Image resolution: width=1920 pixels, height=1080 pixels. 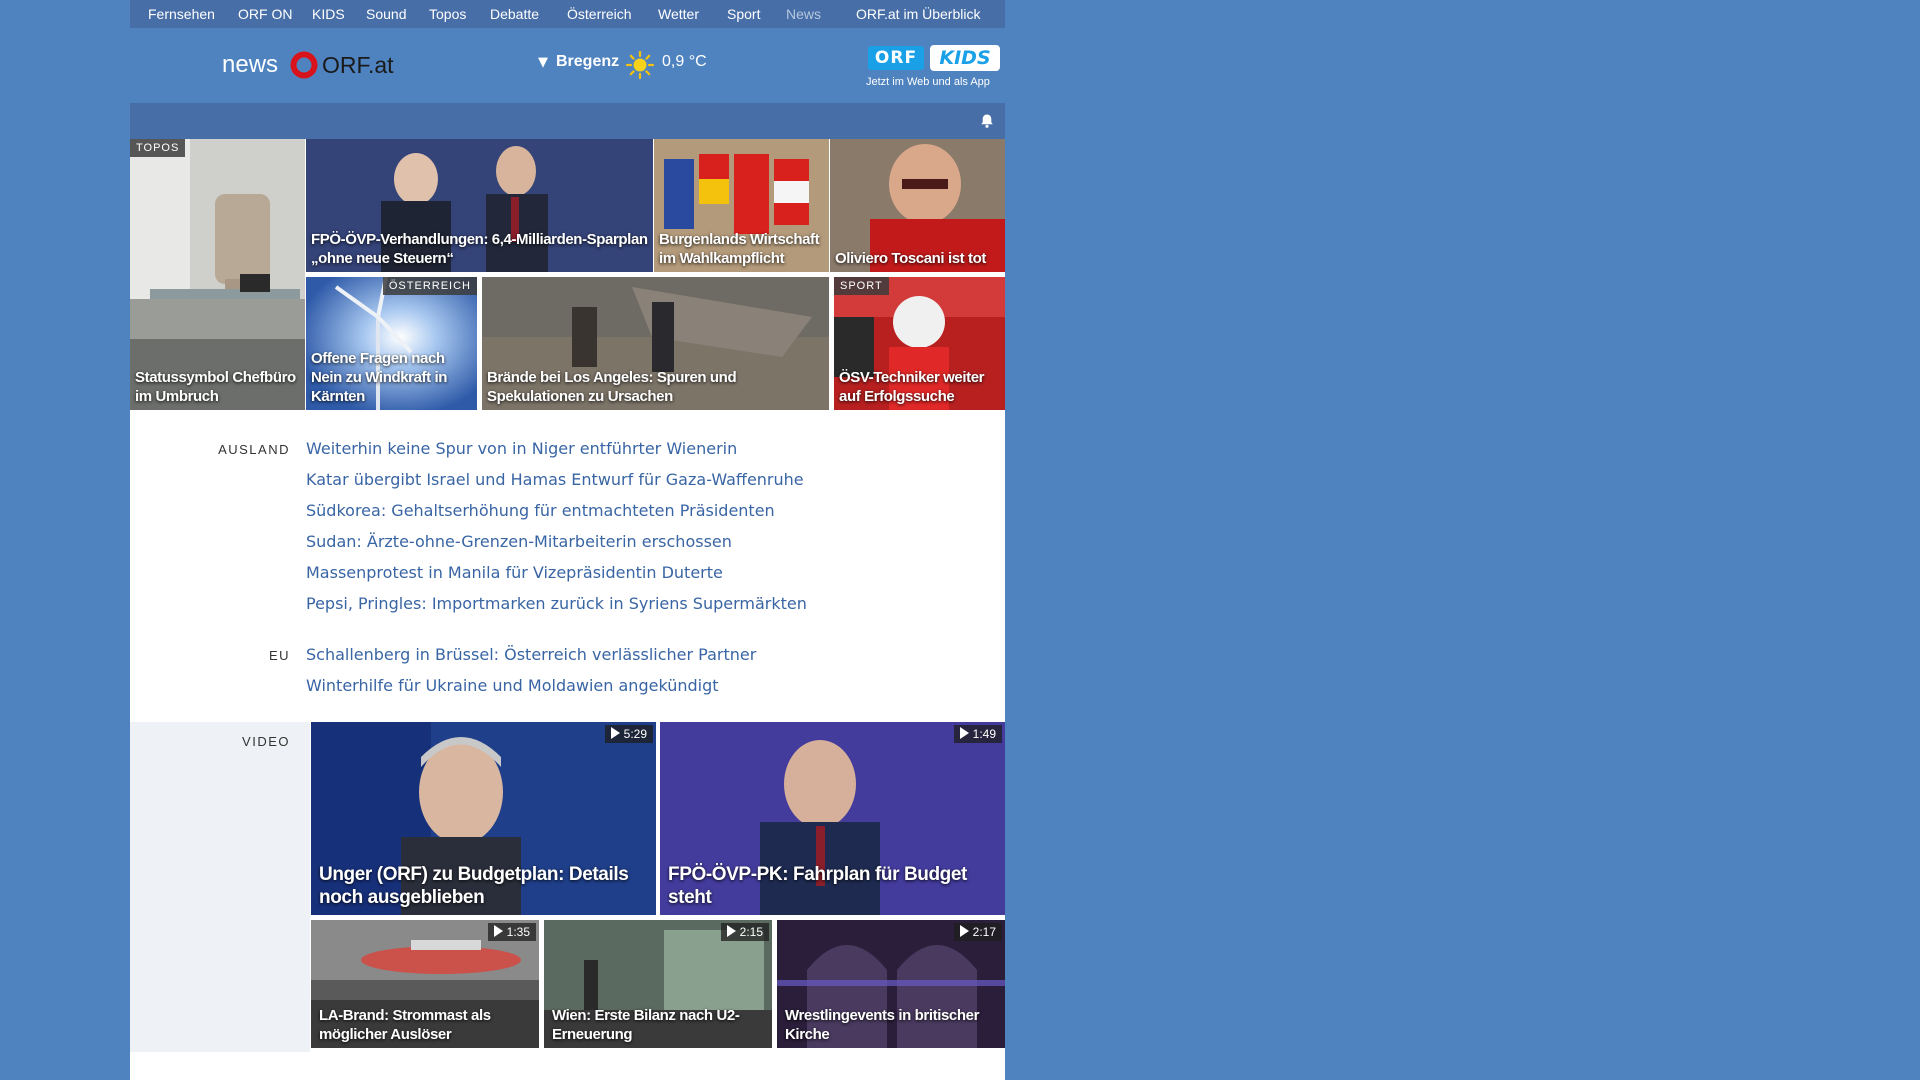 I want to click on tile-tag-topos: TOPOS, so click(x=158, y=148).